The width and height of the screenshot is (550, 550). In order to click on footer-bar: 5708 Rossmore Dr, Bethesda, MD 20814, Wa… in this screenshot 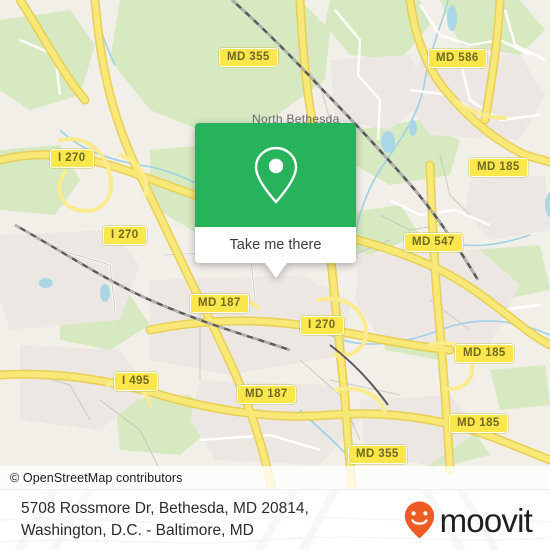, I will do `click(275, 519)`.